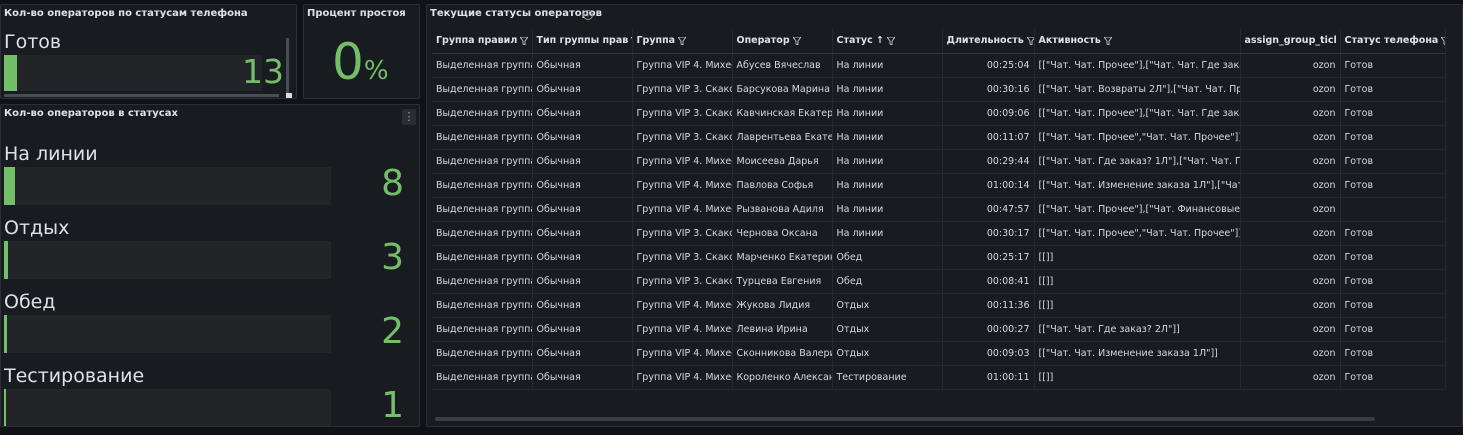  I want to click on panel-title: Кол-во операторов в статусах, so click(91, 113).